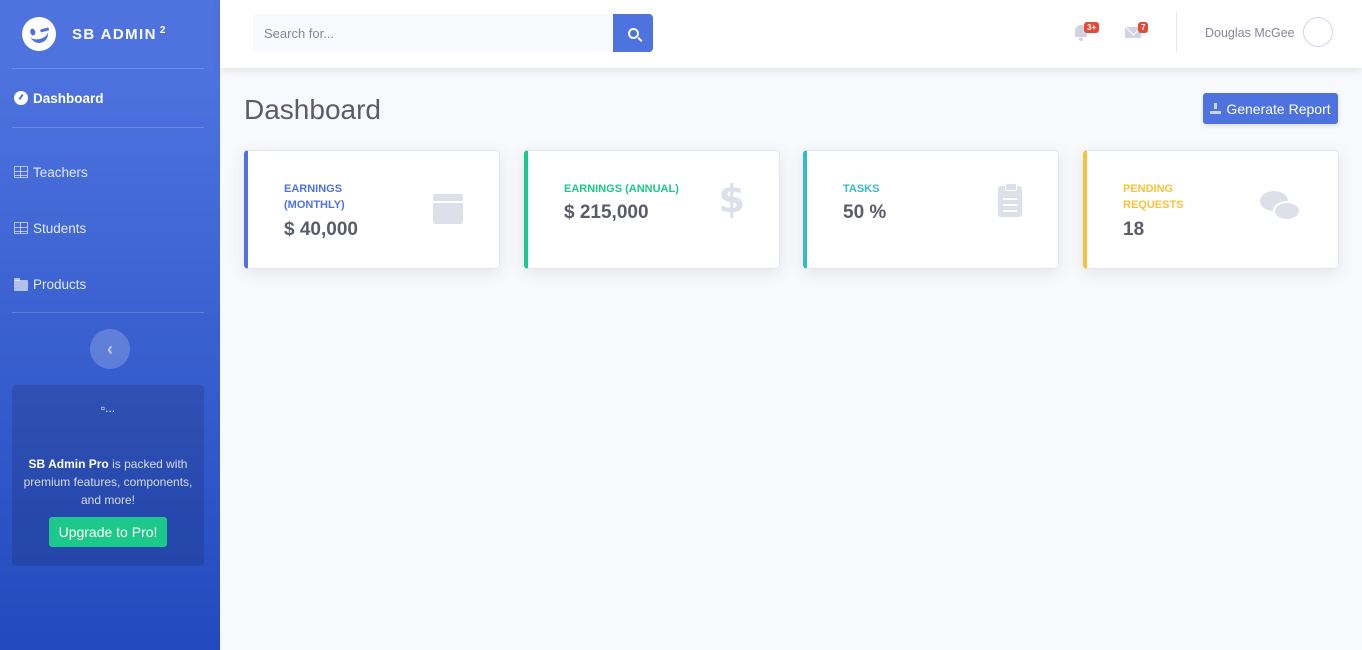  I want to click on sidebar-item-students: Students, so click(110, 228).